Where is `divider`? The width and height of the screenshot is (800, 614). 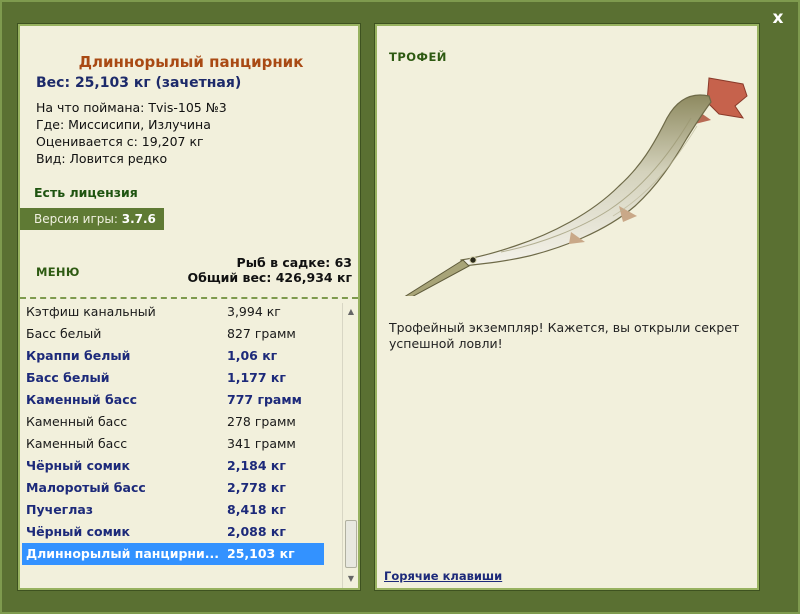 divider is located at coordinates (189, 298).